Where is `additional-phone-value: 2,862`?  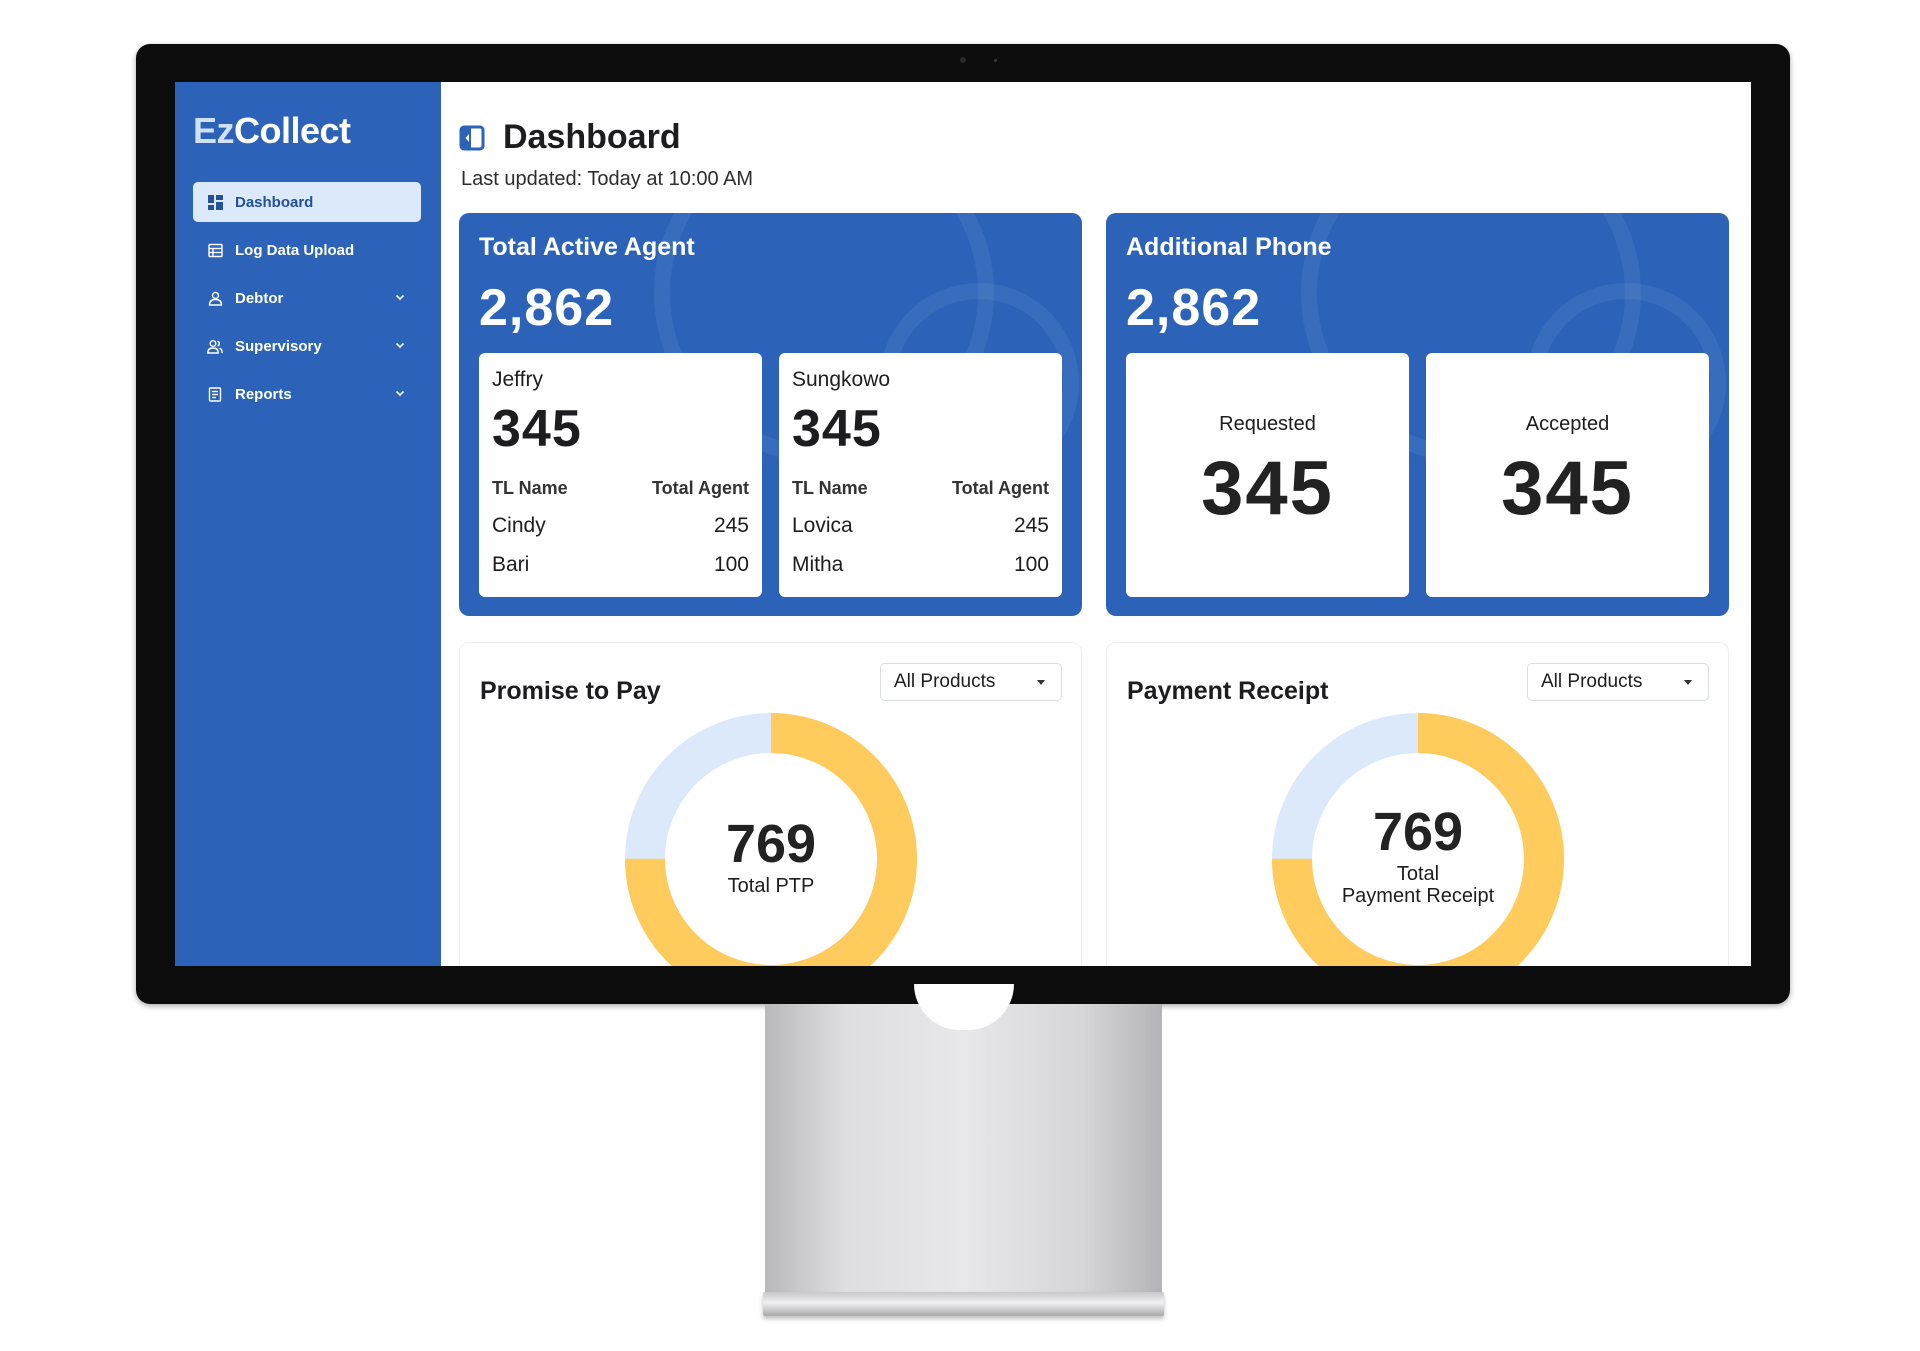 additional-phone-value: 2,862 is located at coordinates (1194, 308).